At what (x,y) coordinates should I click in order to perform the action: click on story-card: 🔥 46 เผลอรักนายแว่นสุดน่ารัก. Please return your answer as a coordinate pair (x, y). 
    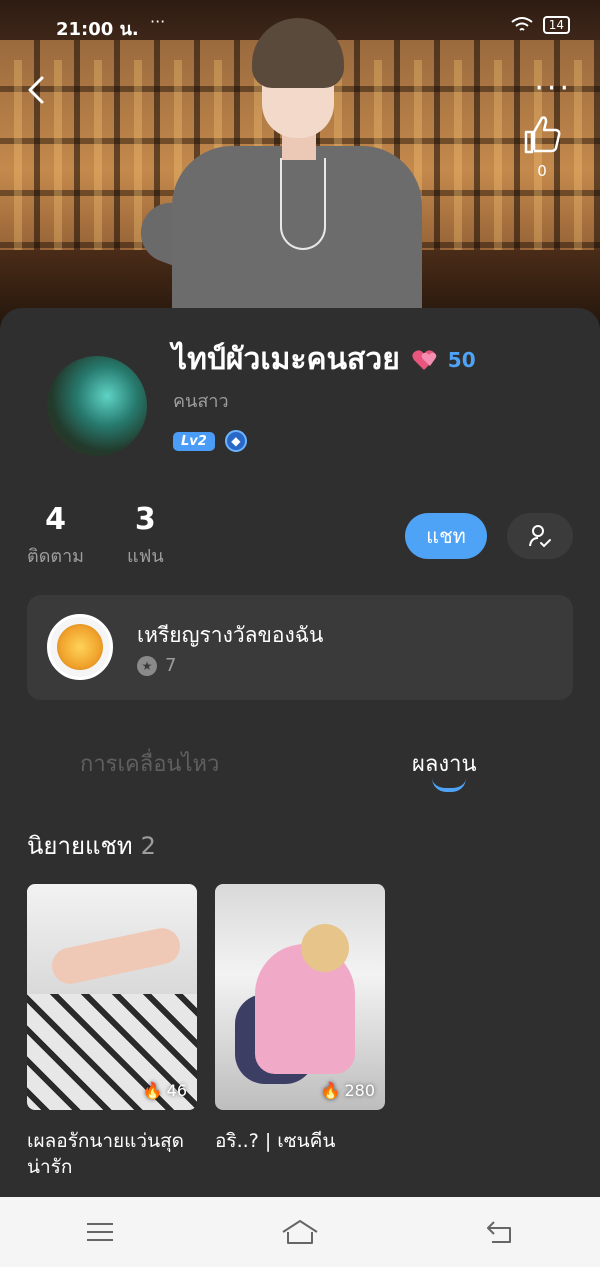
    Looking at the image, I should click on (112, 1032).